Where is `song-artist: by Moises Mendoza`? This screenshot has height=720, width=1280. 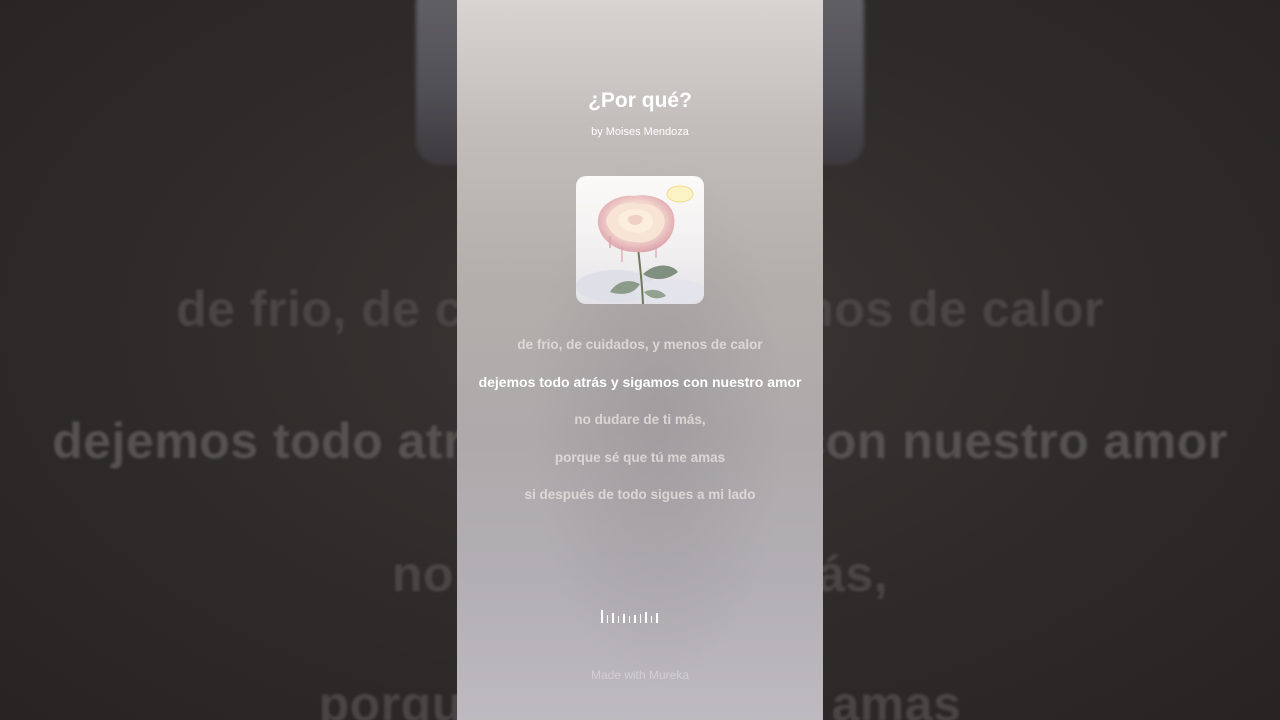
song-artist: by Moises Mendoza is located at coordinates (640, 132).